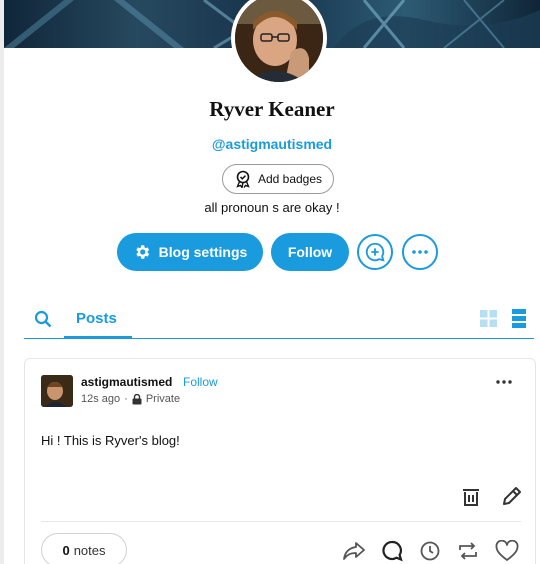 The width and height of the screenshot is (540, 564). What do you see at coordinates (519, 318) in the screenshot?
I see `list-view-icon` at bounding box center [519, 318].